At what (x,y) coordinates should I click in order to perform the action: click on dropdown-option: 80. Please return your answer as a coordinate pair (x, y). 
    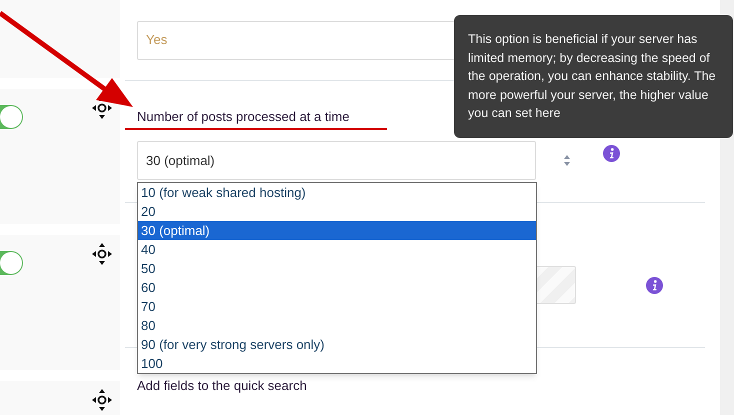
    Looking at the image, I should click on (337, 325).